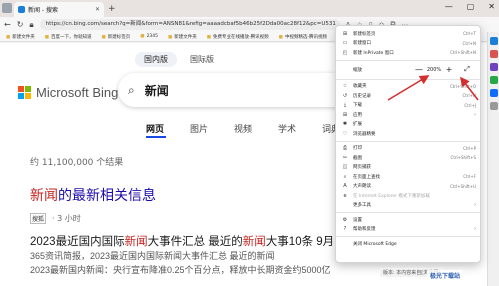  I want to click on menu-shortcut: Ctrl+Shift+O, so click(462, 86).